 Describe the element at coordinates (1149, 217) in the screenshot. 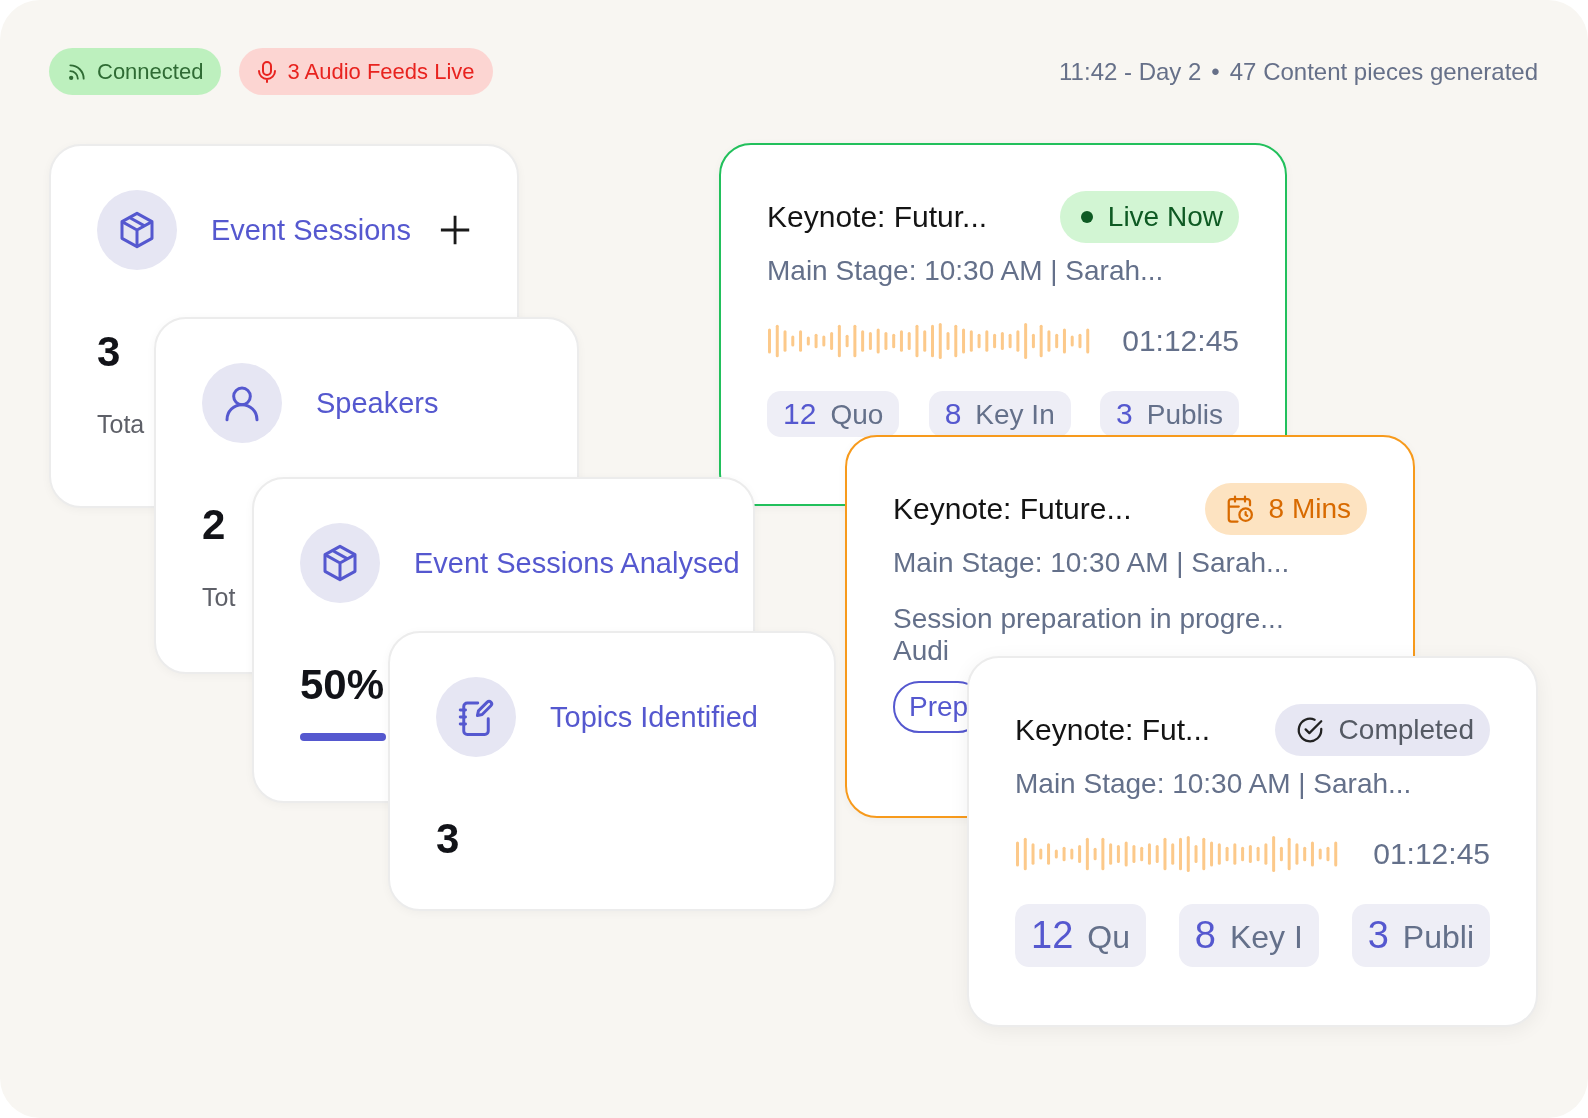

I see `status-badge: Live Now` at that location.